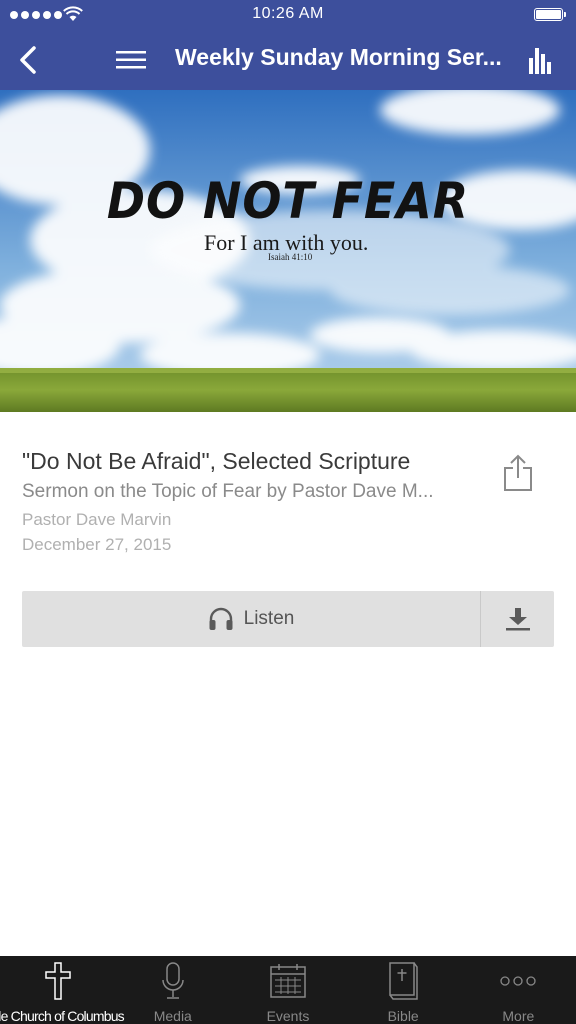  What do you see at coordinates (173, 980) in the screenshot?
I see `microphone-icon` at bounding box center [173, 980].